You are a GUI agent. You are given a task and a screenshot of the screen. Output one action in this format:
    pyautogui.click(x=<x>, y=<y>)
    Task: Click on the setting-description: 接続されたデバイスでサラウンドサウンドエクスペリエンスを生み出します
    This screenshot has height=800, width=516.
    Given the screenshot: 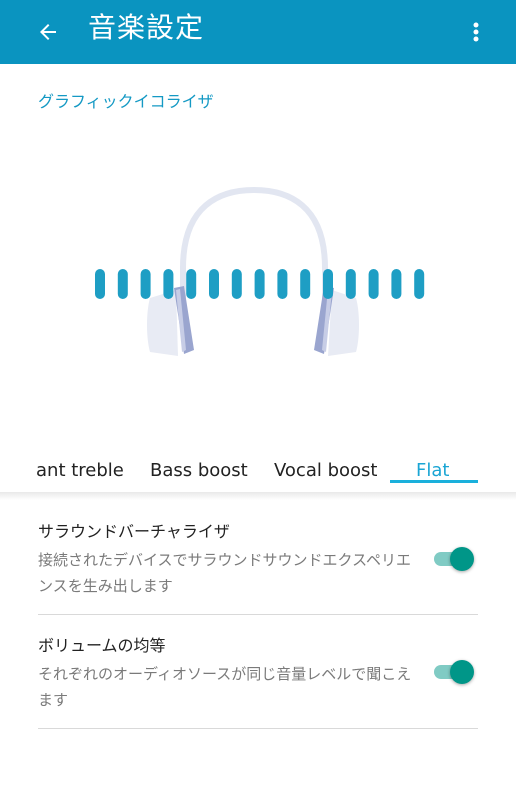 What is the action you would take?
    pyautogui.click(x=225, y=573)
    